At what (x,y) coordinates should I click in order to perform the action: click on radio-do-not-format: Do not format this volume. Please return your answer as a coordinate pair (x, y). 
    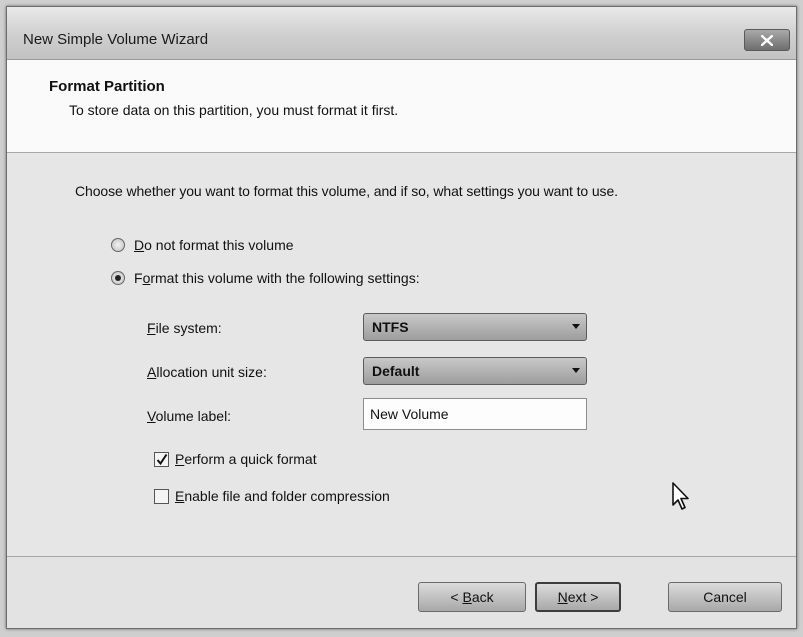
    Looking at the image, I should click on (202, 245).